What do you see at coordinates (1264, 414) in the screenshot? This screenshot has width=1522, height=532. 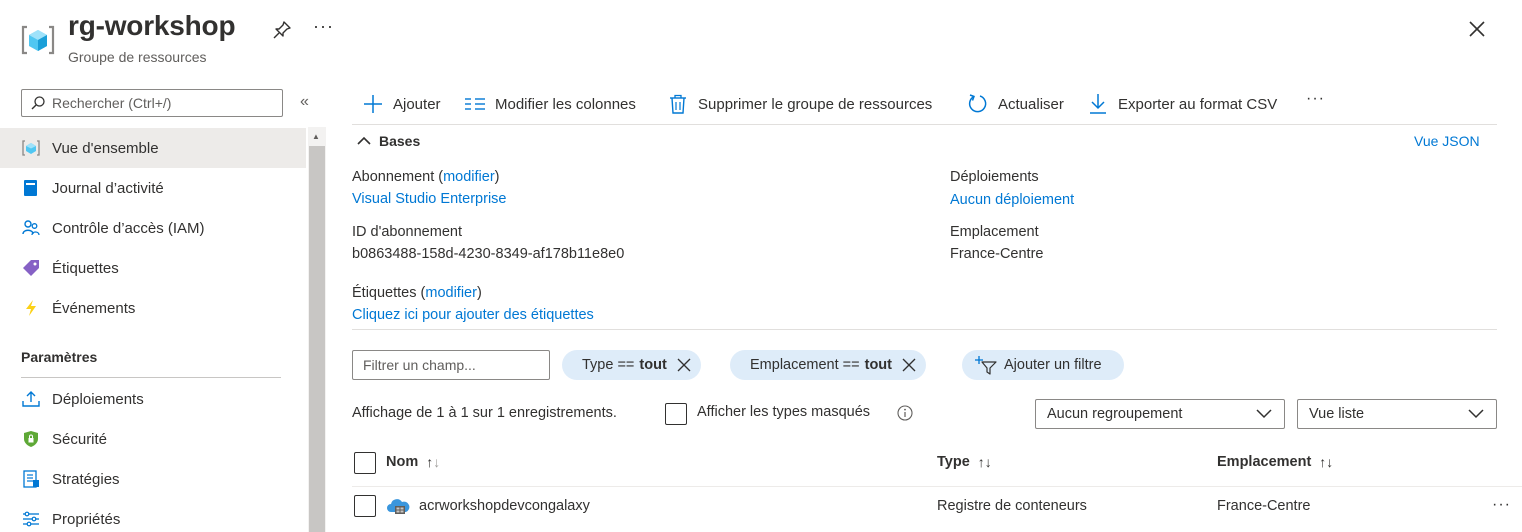 I see `chevron-down-icon` at bounding box center [1264, 414].